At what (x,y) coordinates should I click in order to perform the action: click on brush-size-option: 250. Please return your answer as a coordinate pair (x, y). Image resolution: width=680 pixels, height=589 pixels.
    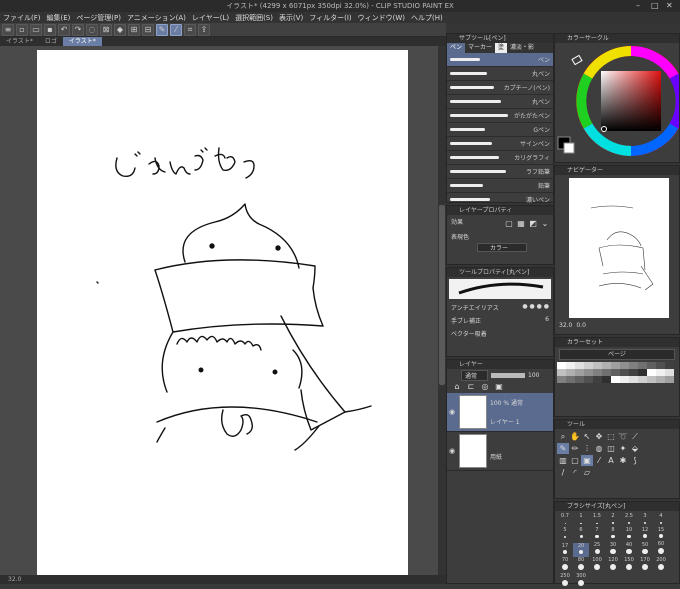
    Looking at the image, I should click on (565, 581).